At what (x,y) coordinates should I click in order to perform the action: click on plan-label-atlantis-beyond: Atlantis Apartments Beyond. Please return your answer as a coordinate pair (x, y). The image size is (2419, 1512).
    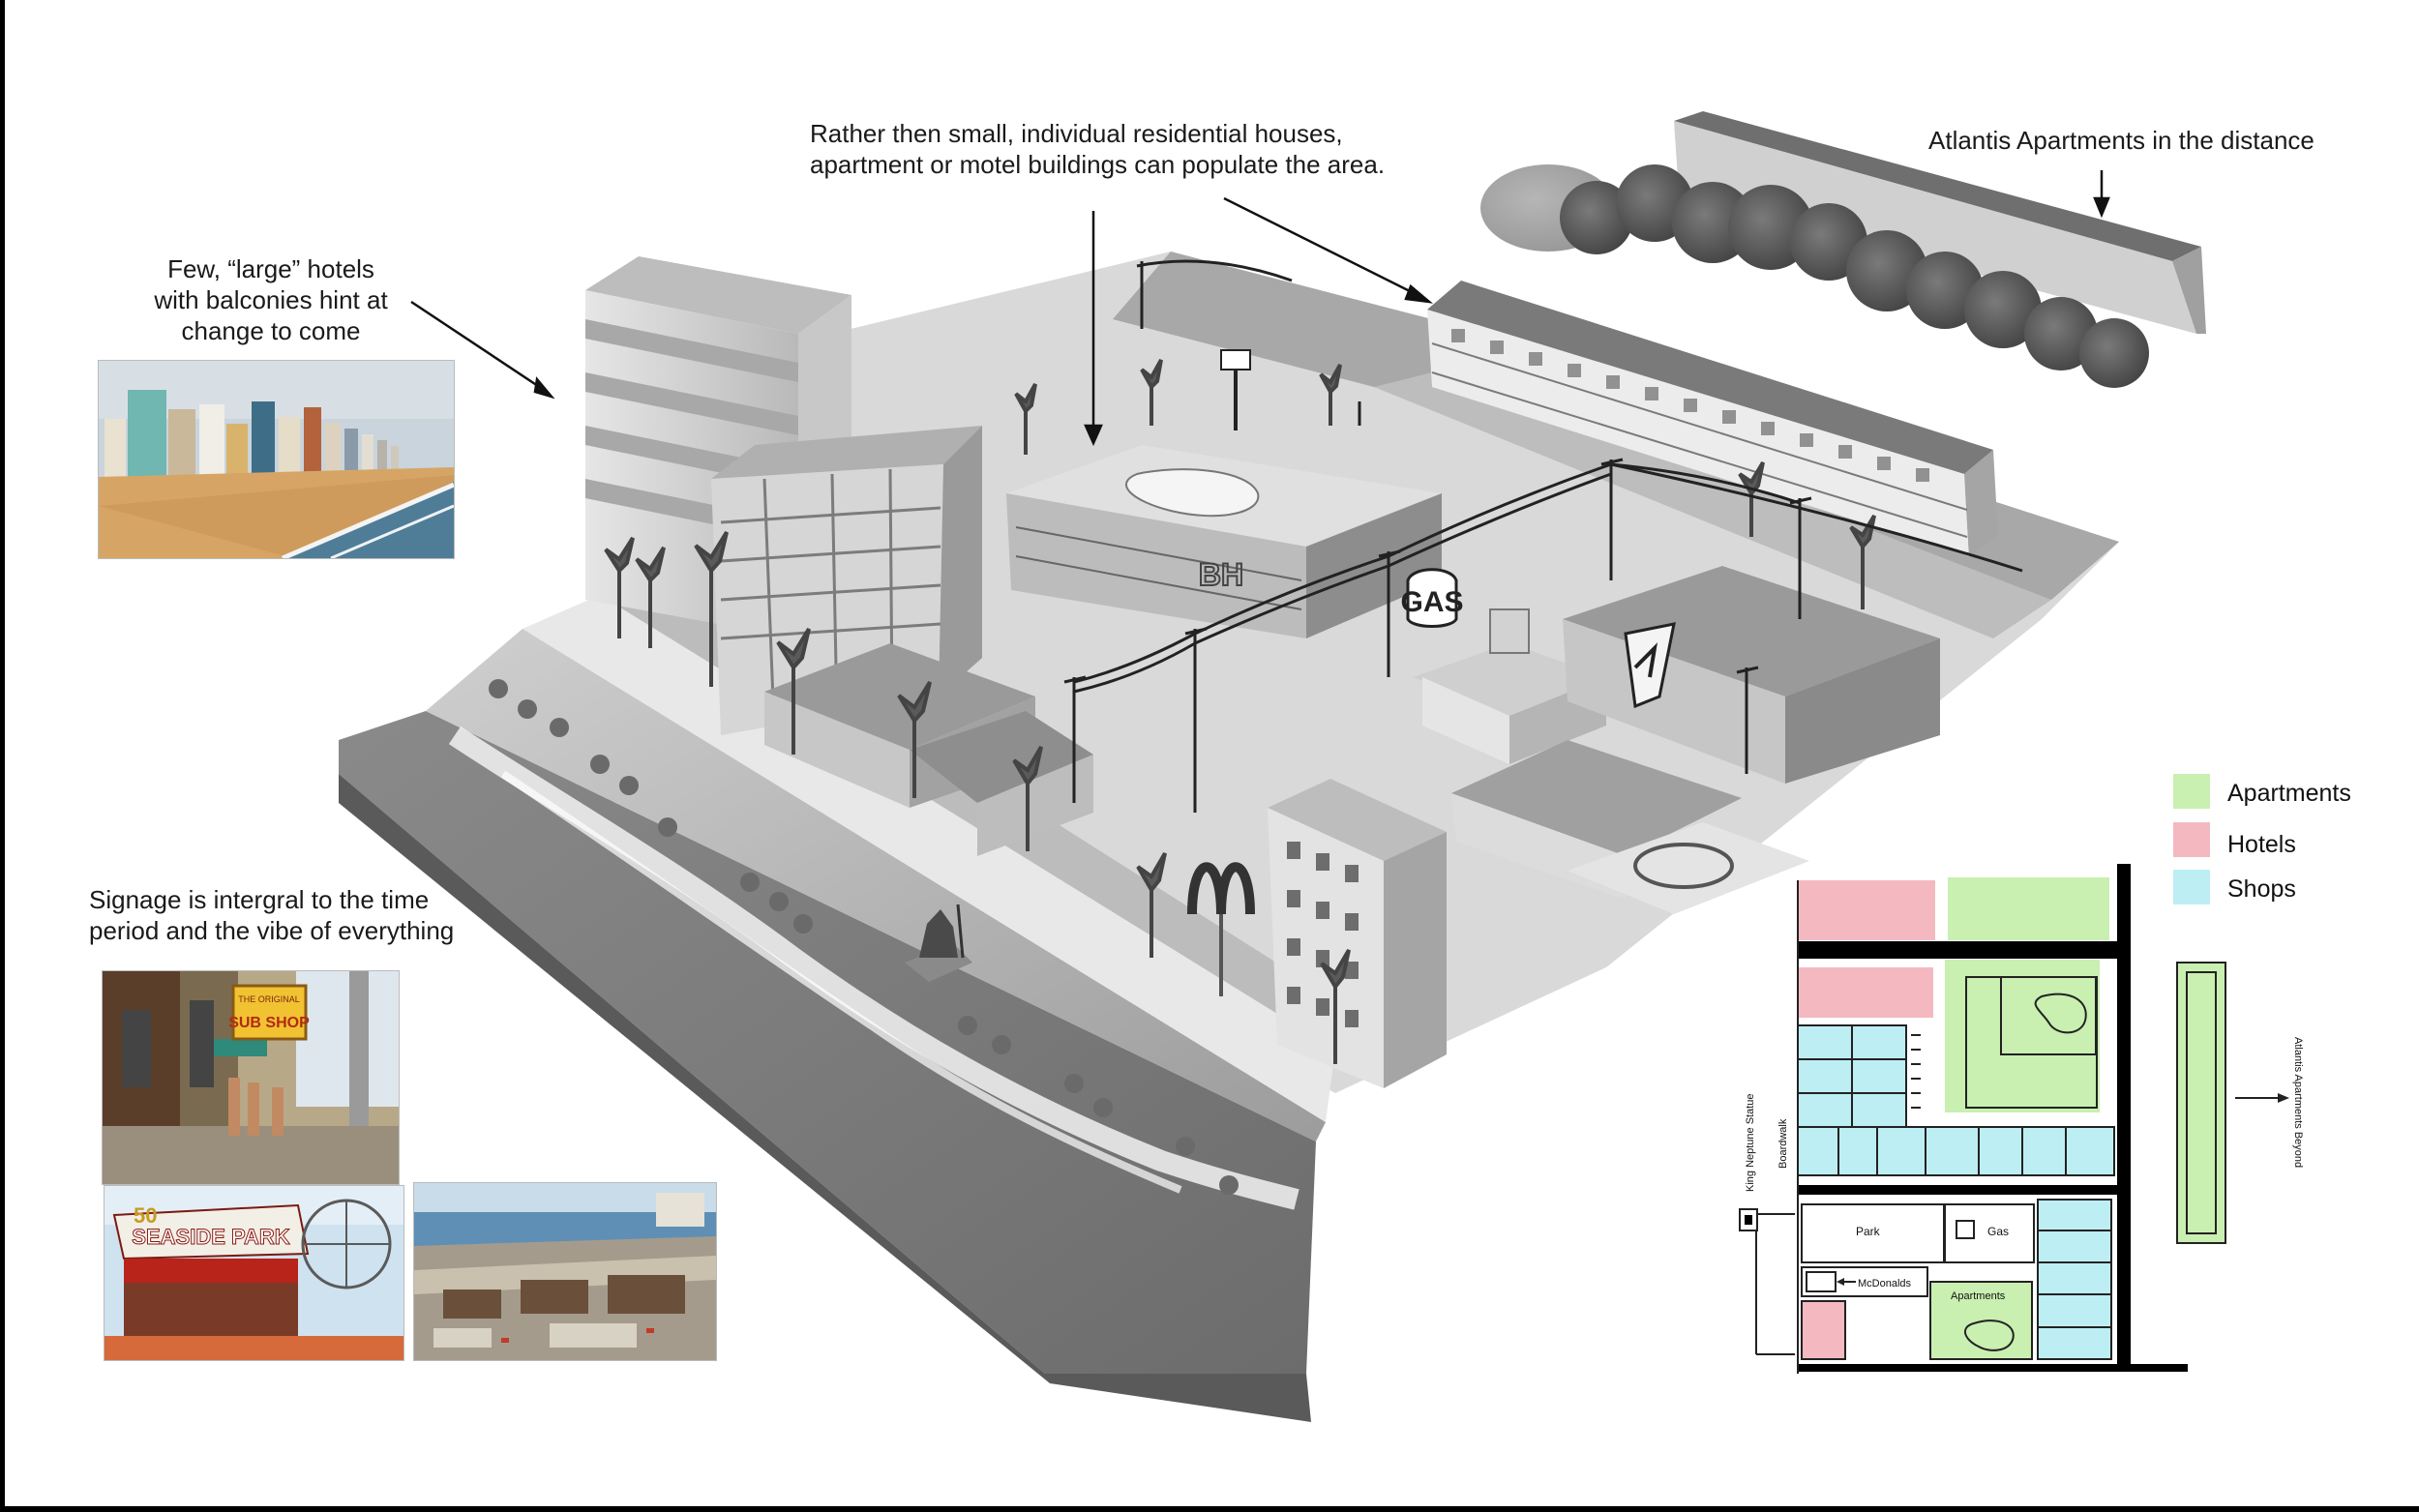
    Looking at the image, I should click on (2298, 1102).